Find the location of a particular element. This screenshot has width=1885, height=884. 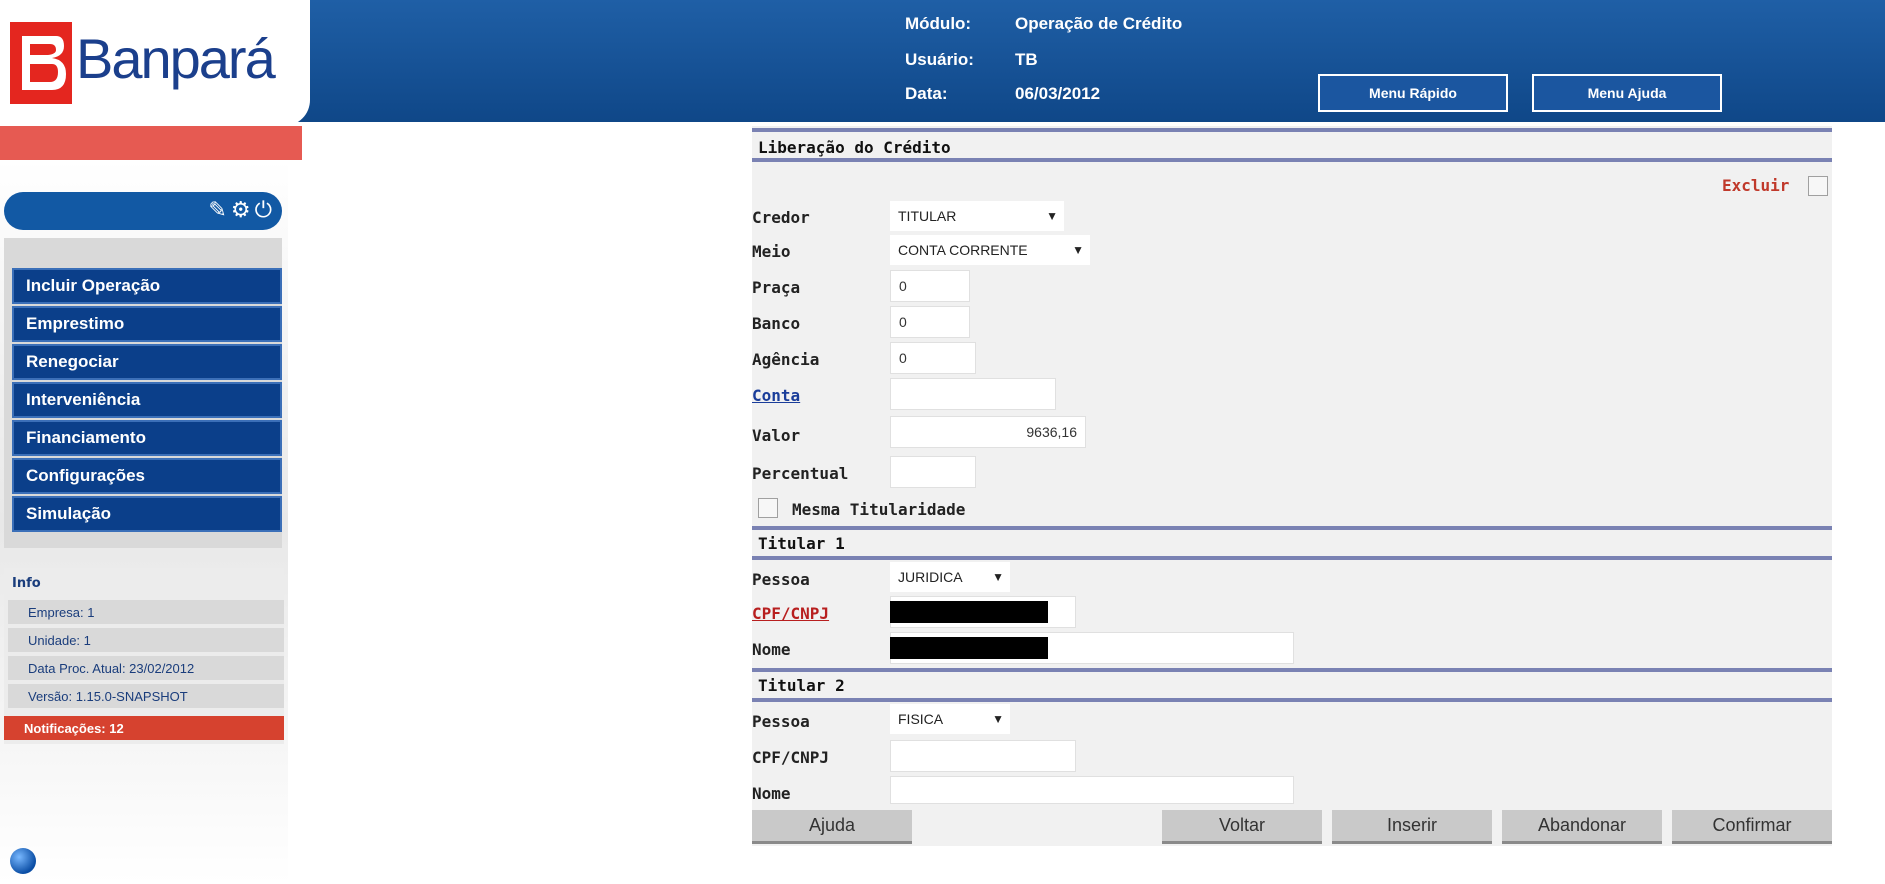

logo-area: Banpará is located at coordinates (155, 63).